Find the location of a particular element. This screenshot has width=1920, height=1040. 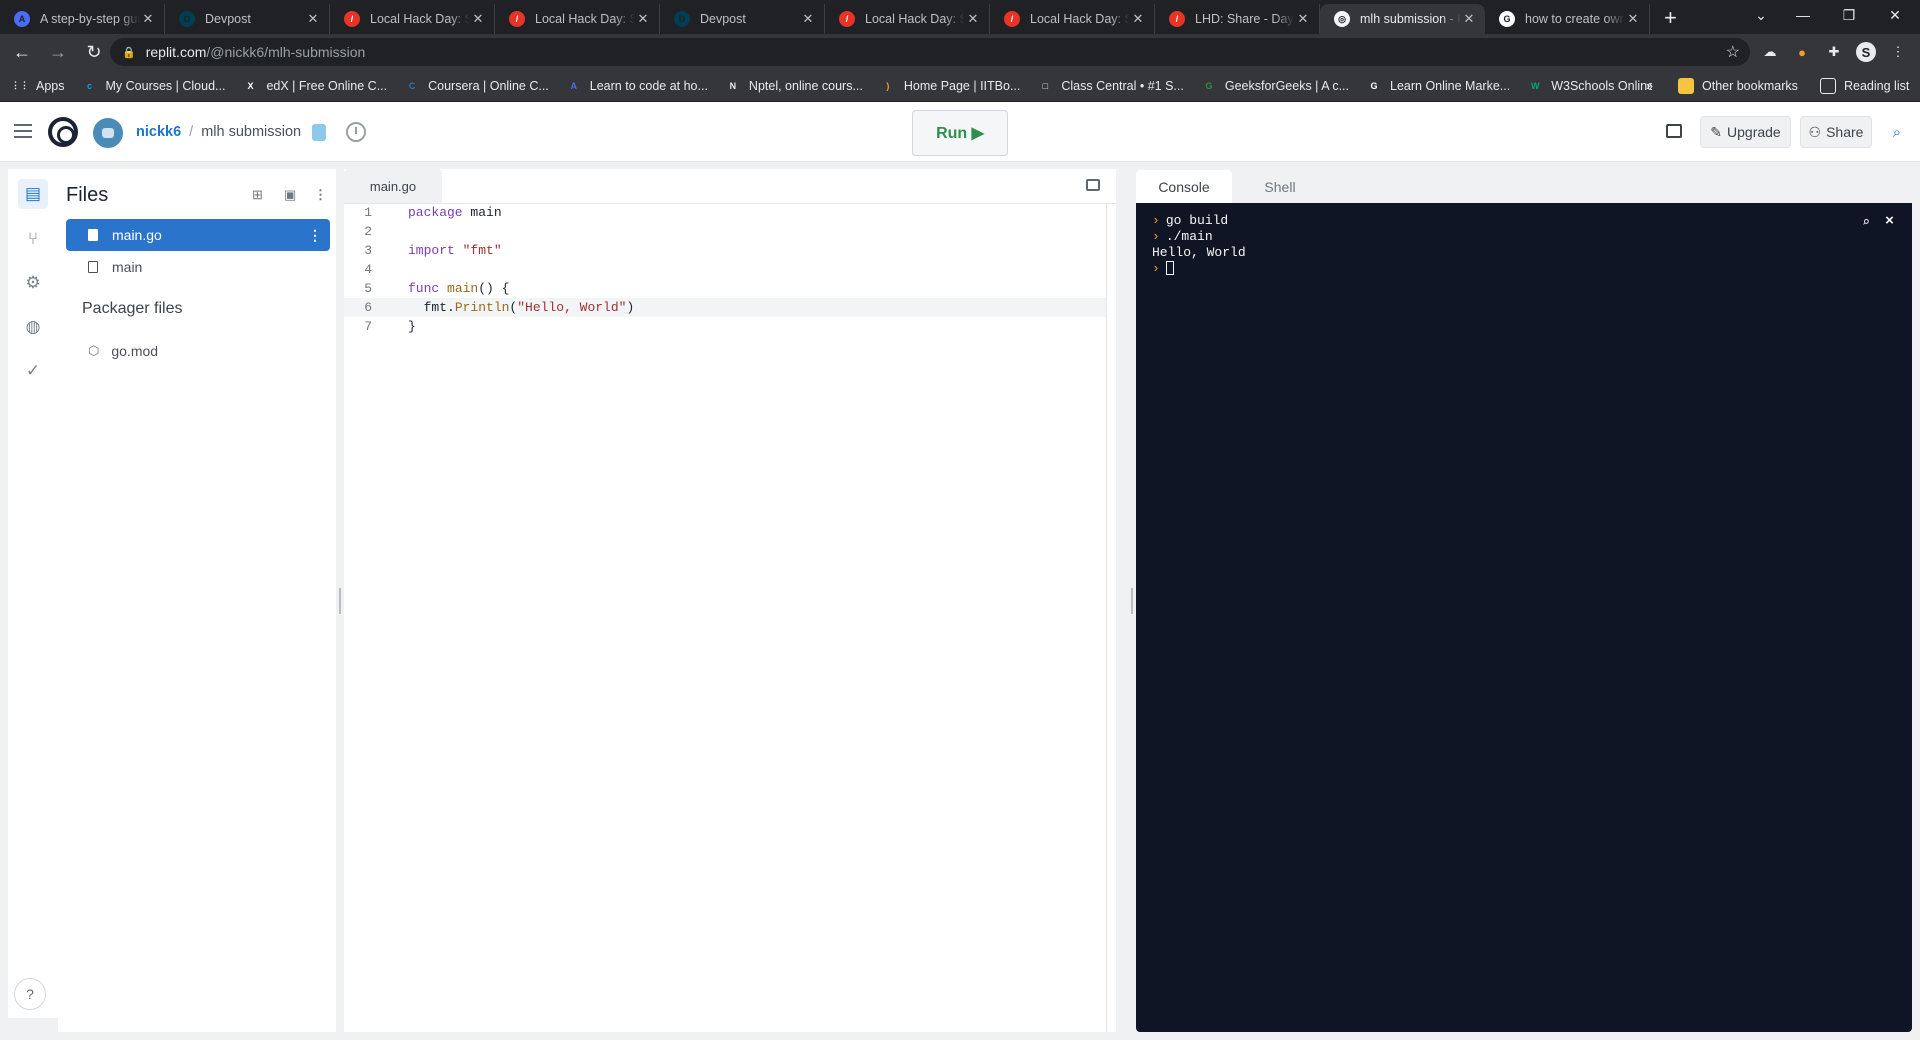

browser-tab: ◎ mlh submission - R ✕ is located at coordinates (1402, 19).